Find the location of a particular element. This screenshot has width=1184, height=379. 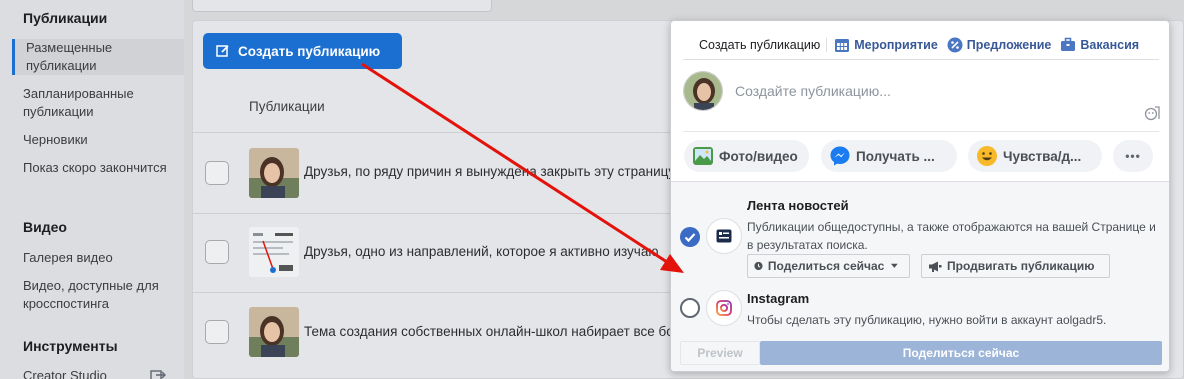

sidebar-section-video: Видео is located at coordinates (45, 227).